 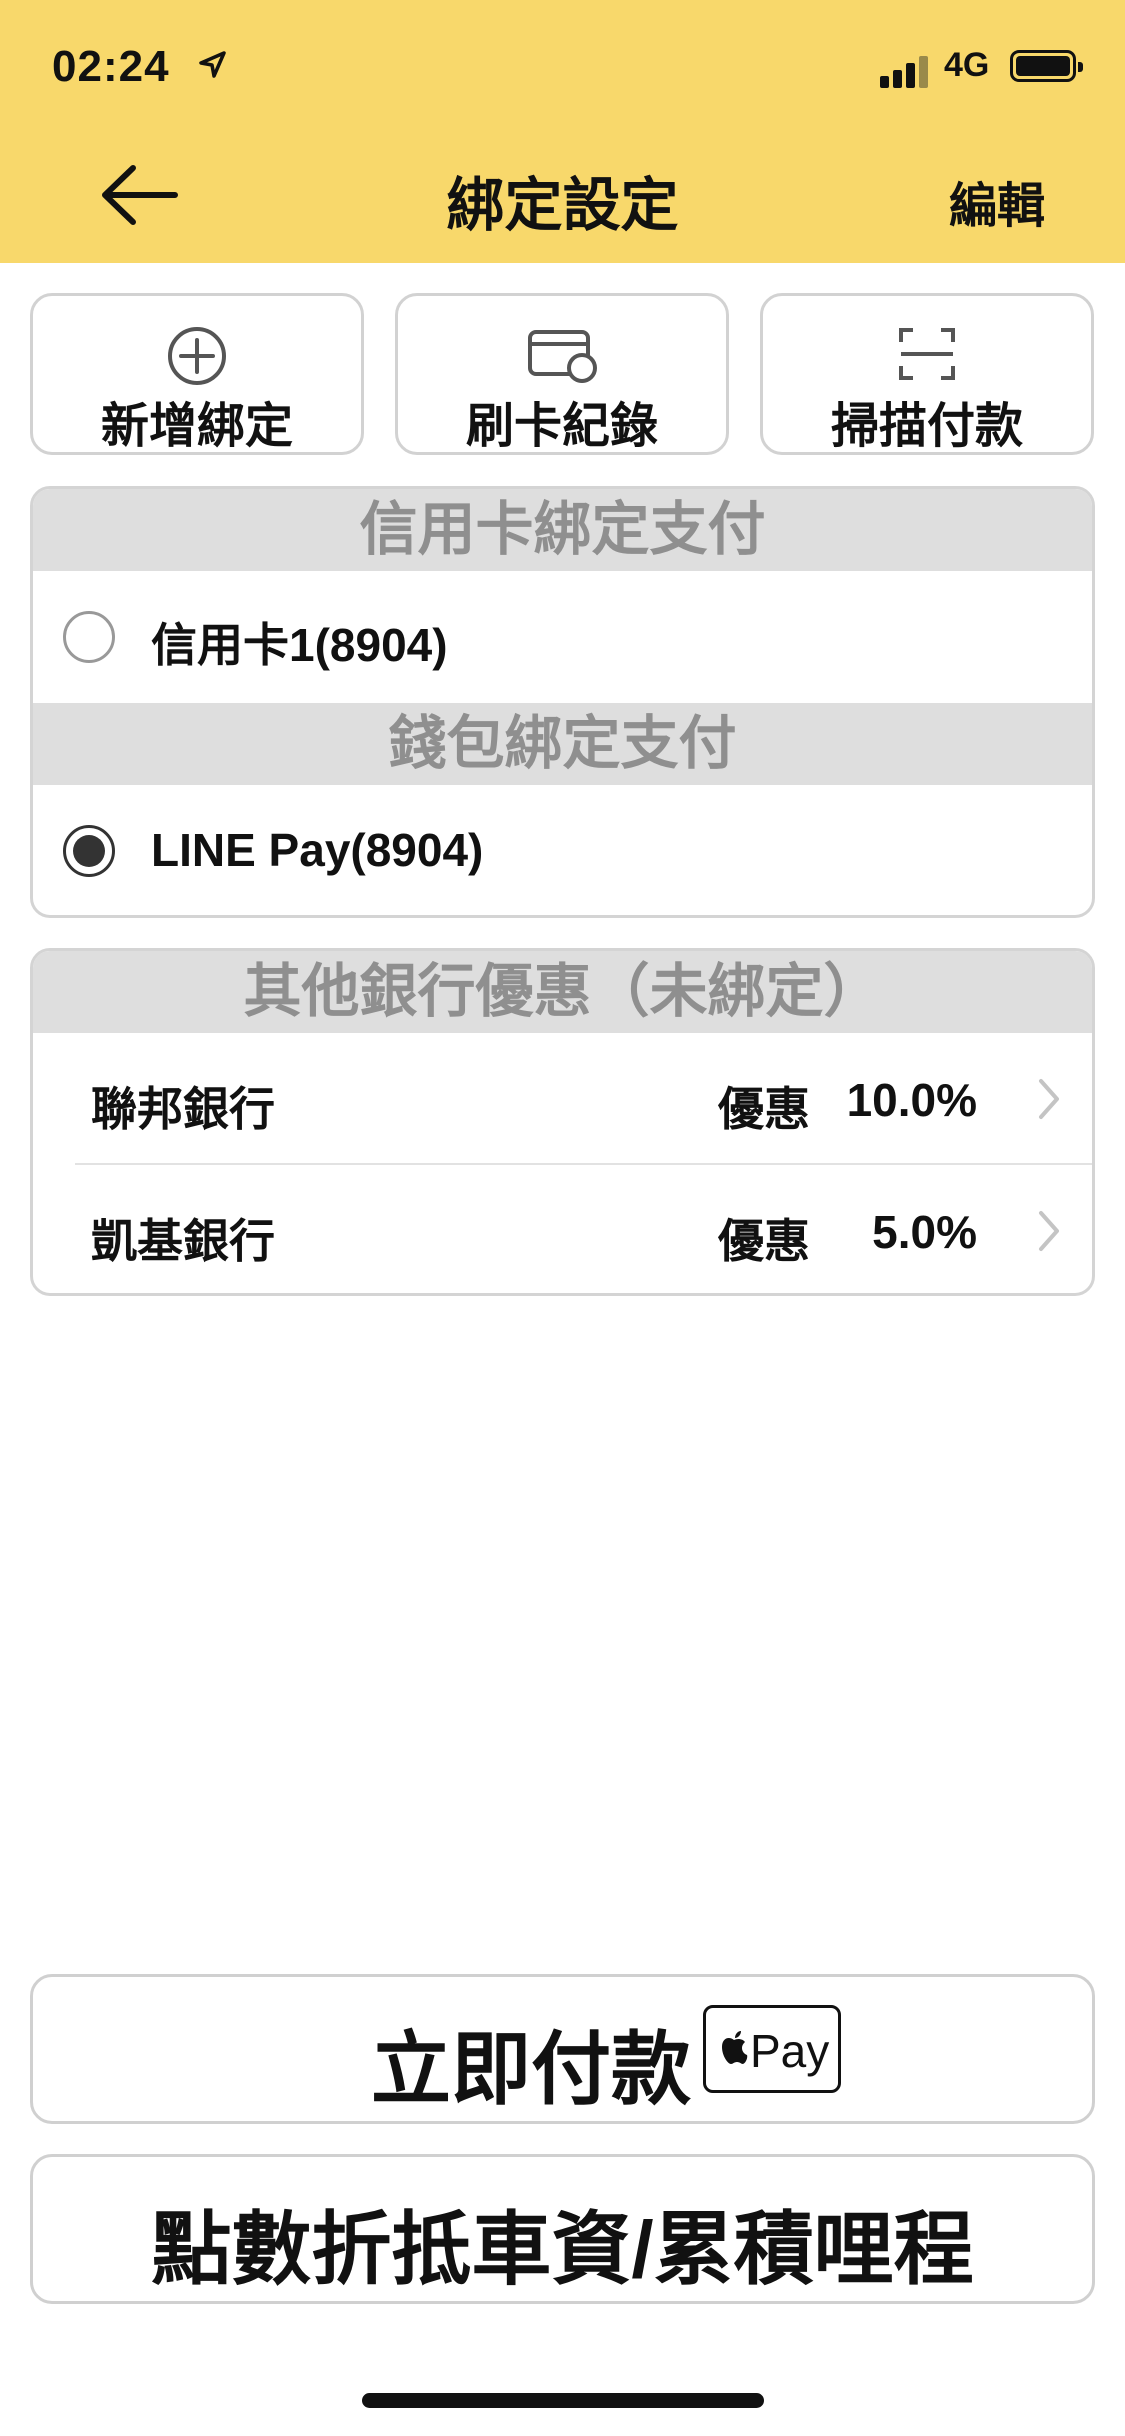 What do you see at coordinates (790, 2051) in the screenshot?
I see `apple-pay-label: Pay` at bounding box center [790, 2051].